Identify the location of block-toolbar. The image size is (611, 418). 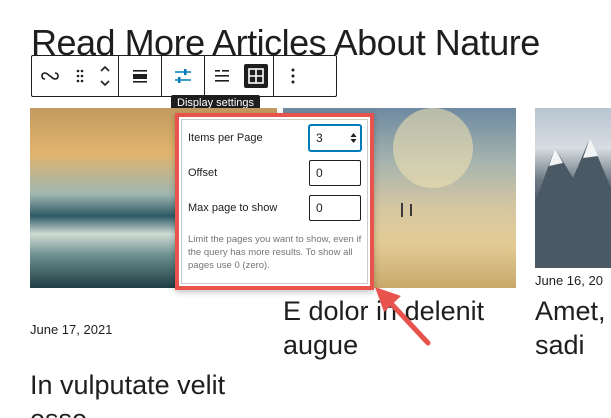
(184, 76).